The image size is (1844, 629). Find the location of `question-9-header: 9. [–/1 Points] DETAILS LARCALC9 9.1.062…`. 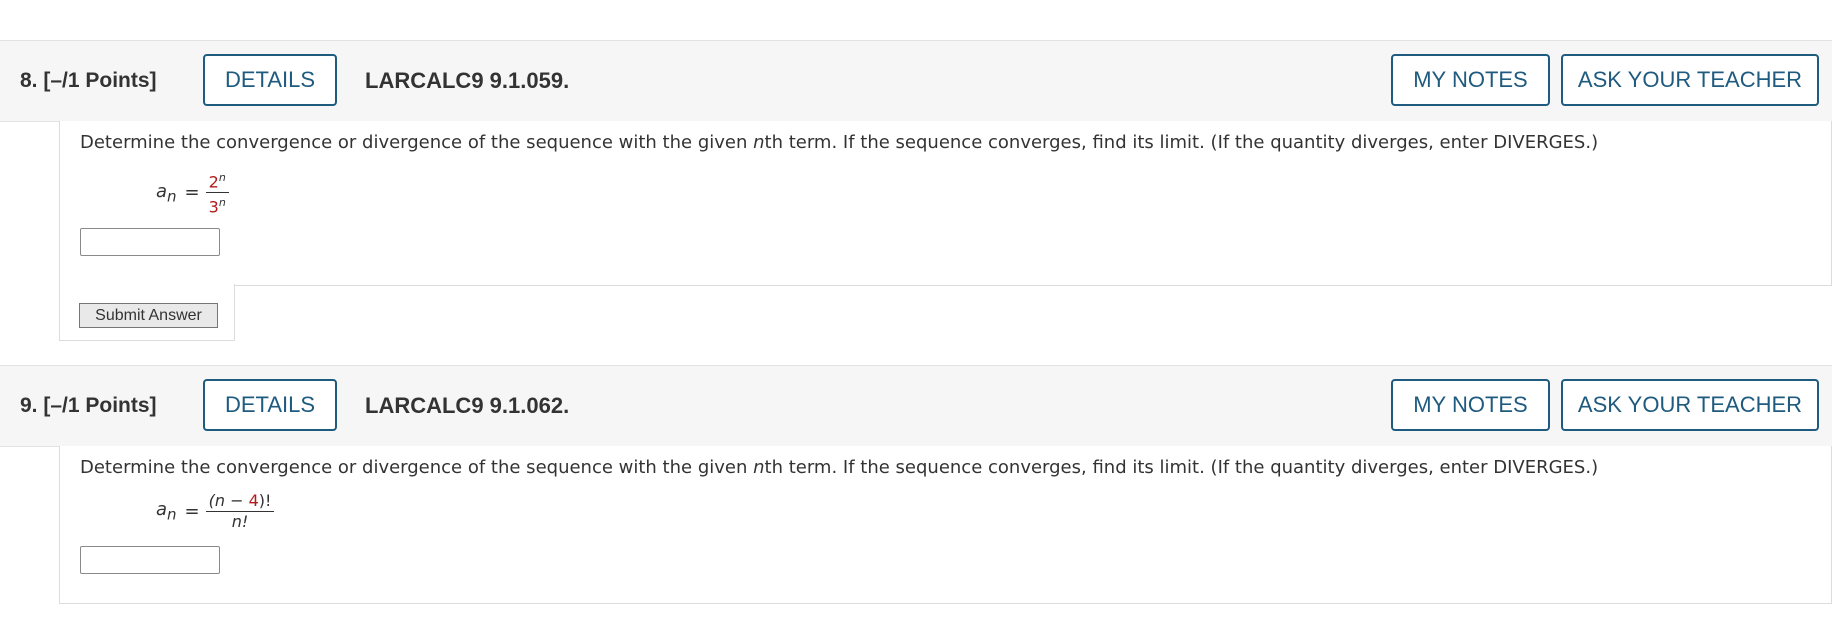

question-9-header: 9. [–/1 Points] DETAILS LARCALC9 9.1.062… is located at coordinates (916, 406).